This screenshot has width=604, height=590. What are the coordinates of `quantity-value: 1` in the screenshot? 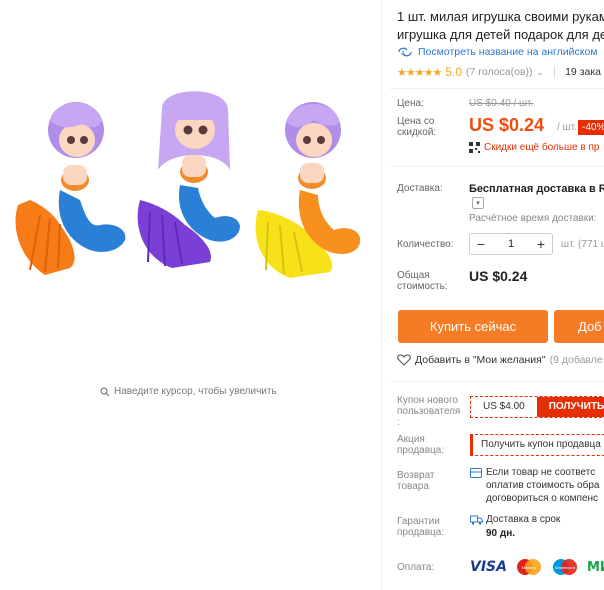 It's located at (511, 244).